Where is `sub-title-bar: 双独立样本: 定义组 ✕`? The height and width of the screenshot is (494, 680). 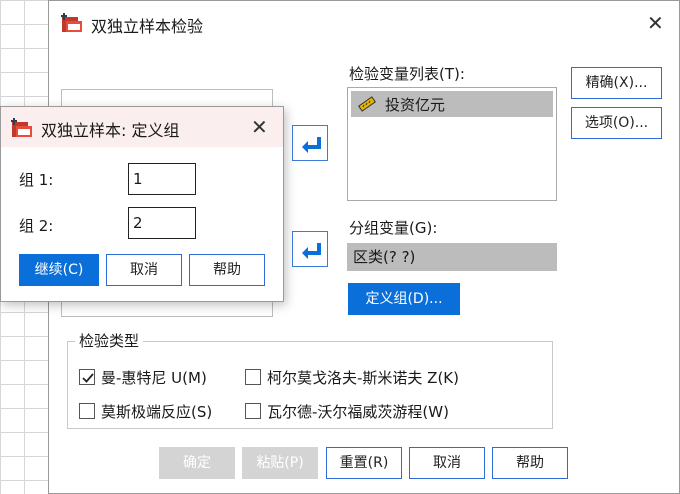 sub-title-bar: 双独立样本: 定义组 ✕ is located at coordinates (142, 127).